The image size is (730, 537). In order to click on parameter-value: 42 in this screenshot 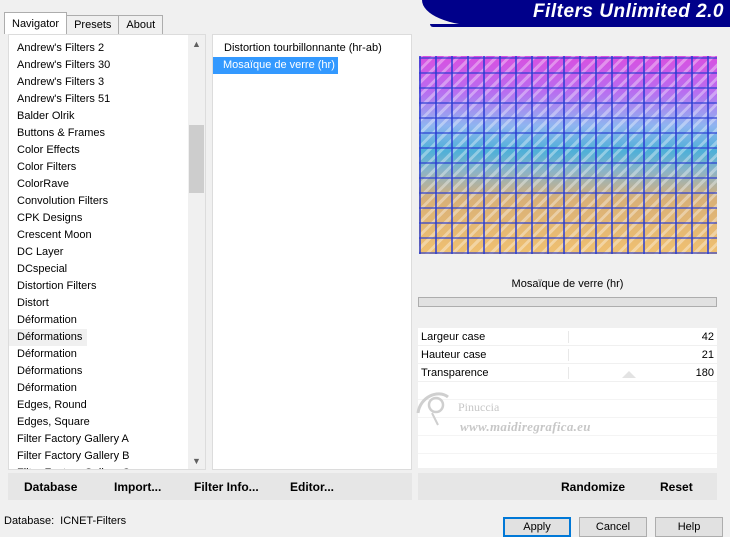, I will do `click(708, 337)`.